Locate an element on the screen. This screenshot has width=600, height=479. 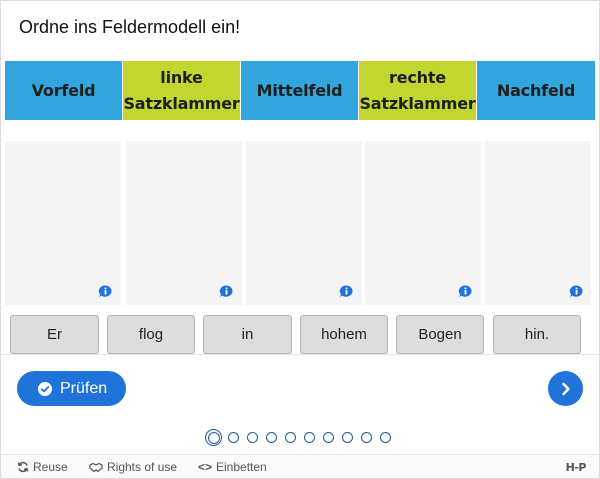
handshake-icon is located at coordinates (96, 467).